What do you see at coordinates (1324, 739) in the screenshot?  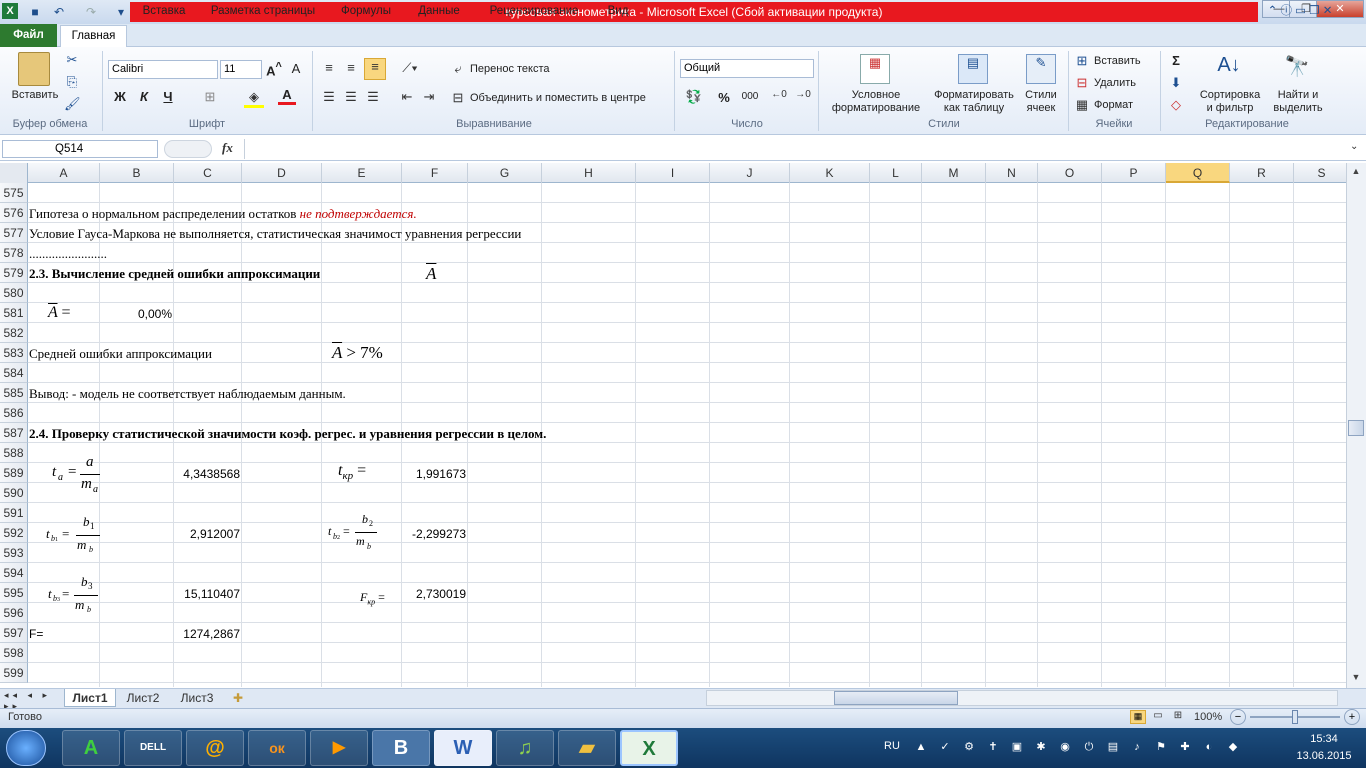 I see `clock-time: 15:34` at bounding box center [1324, 739].